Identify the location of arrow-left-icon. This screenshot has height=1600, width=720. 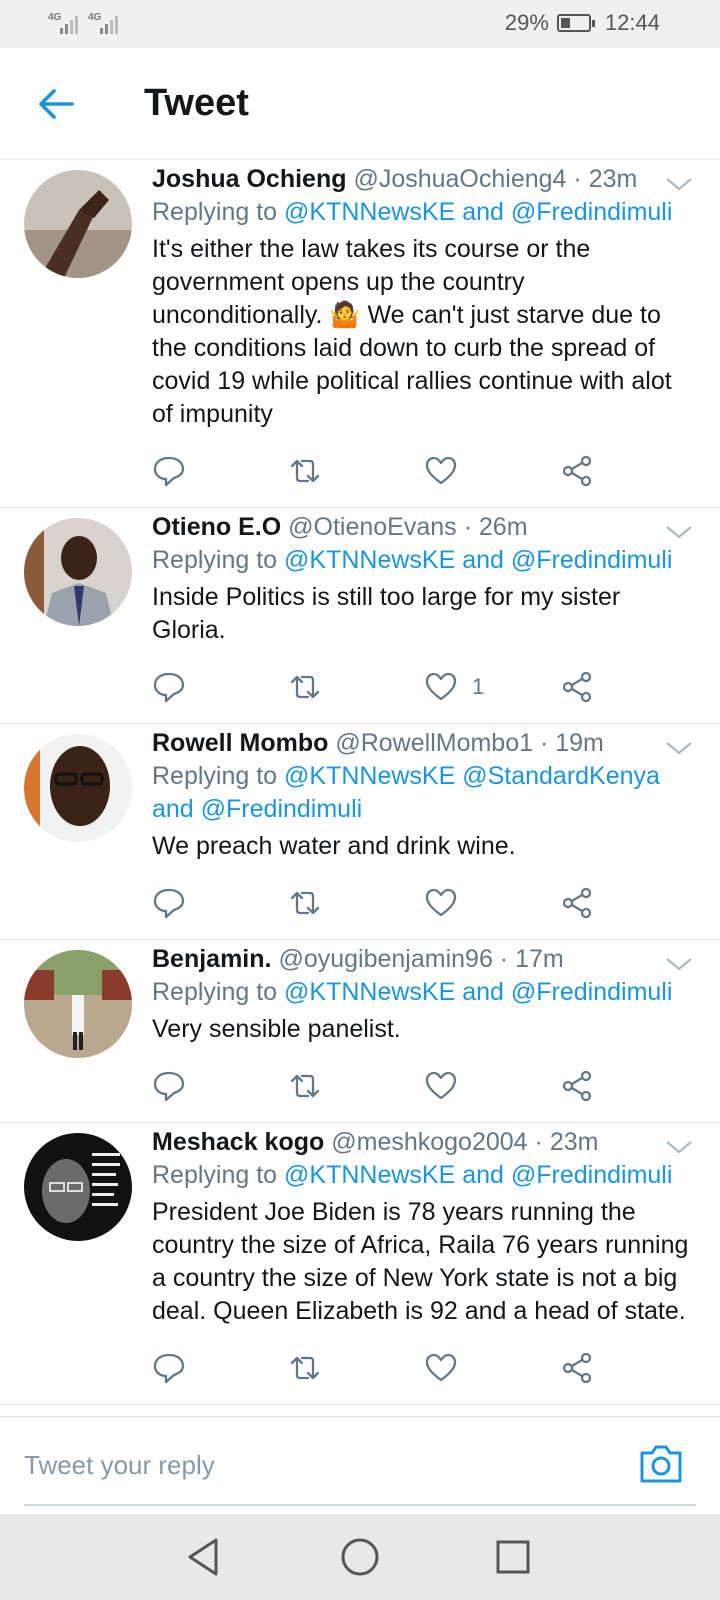
(56, 104).